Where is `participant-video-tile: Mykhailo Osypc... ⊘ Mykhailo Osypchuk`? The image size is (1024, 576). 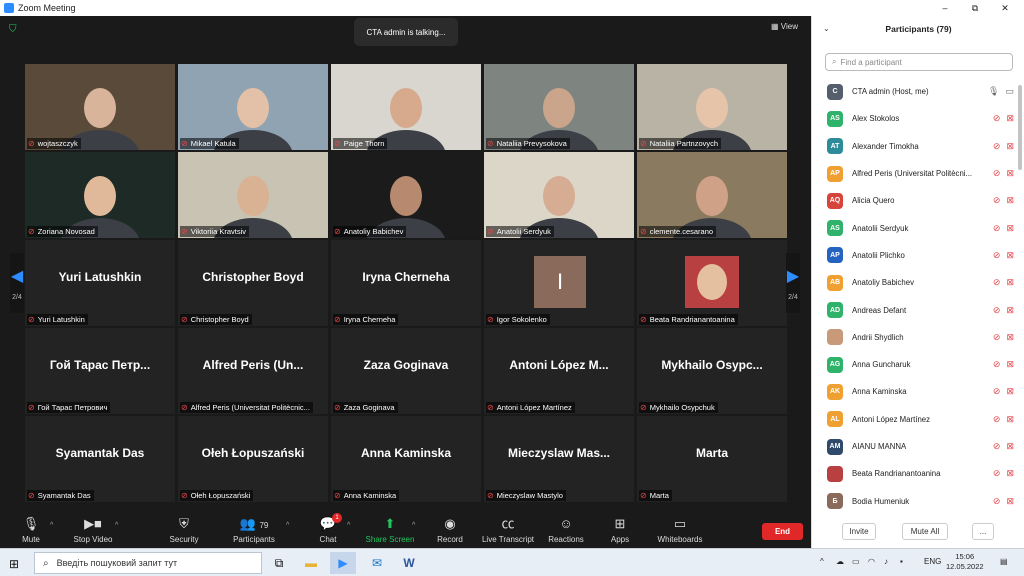
participant-video-tile: Mykhailo Osypc... ⊘ Mykhailo Osypchuk is located at coordinates (712, 371).